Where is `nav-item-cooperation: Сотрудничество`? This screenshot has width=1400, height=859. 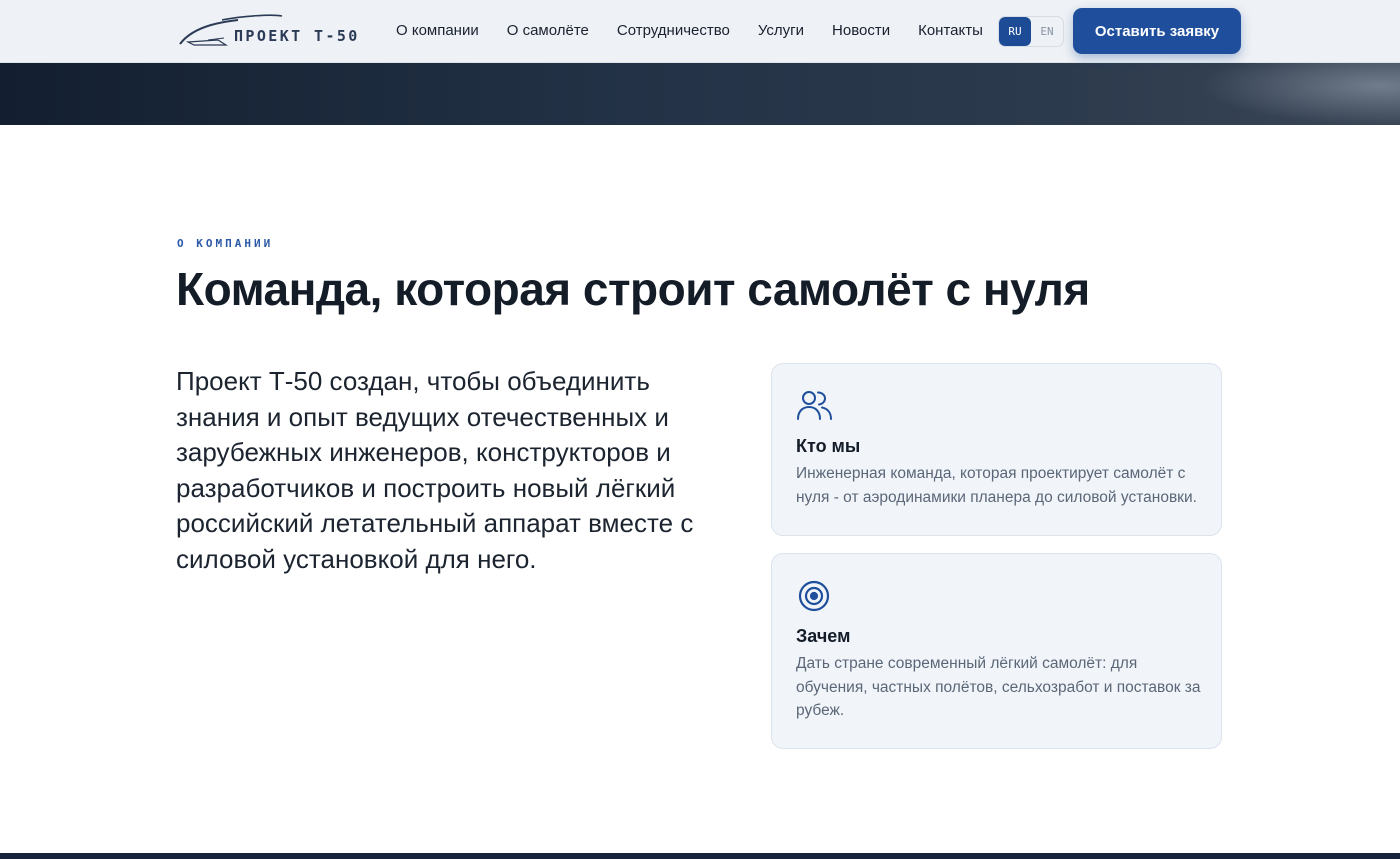
nav-item-cooperation: Сотрудничество is located at coordinates (673, 30).